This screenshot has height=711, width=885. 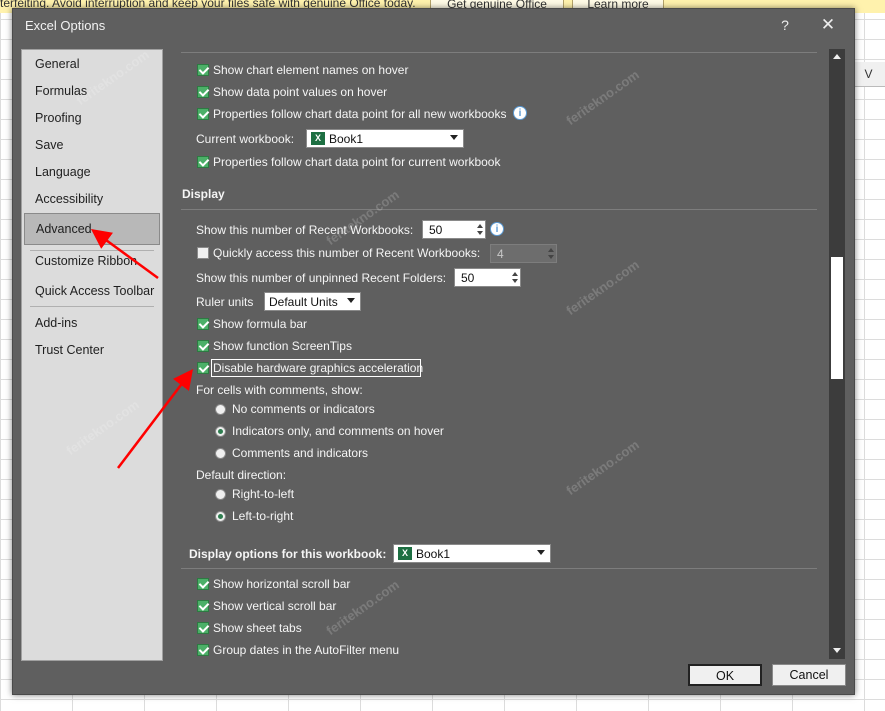 I want to click on arrow-to-hw-accel, so click(x=155, y=419).